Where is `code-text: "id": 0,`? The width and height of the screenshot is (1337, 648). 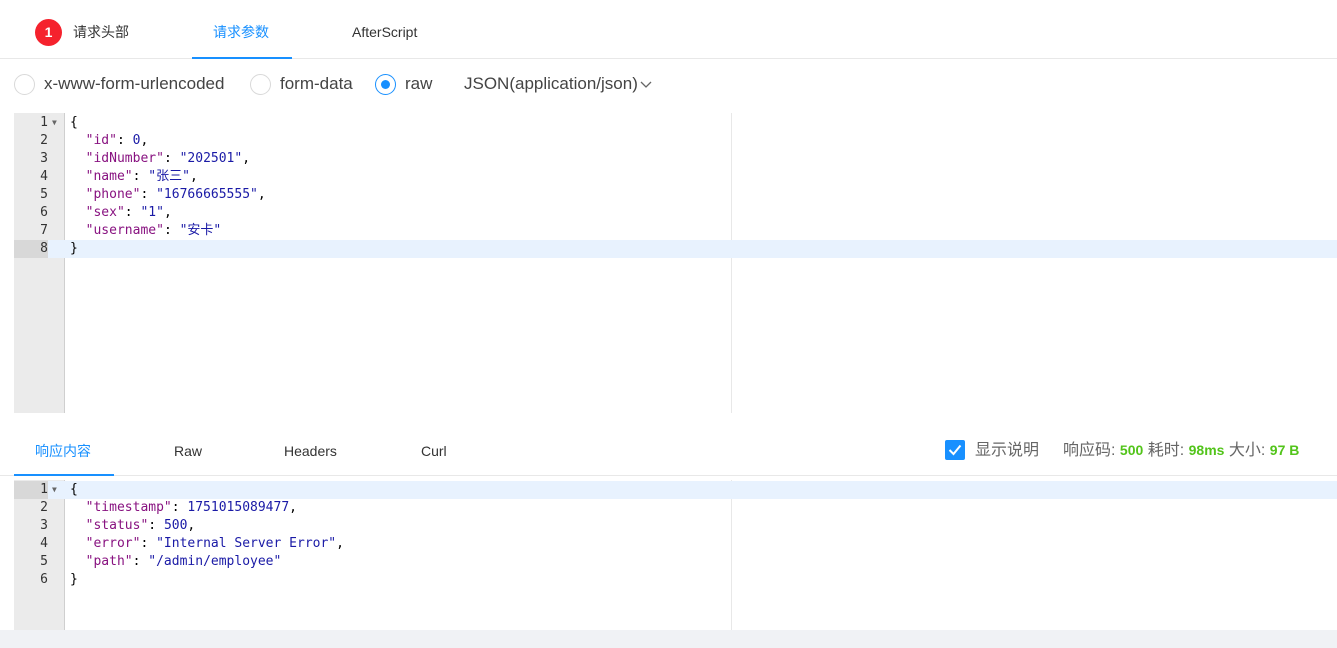
code-text: "id": 0, is located at coordinates (109, 141).